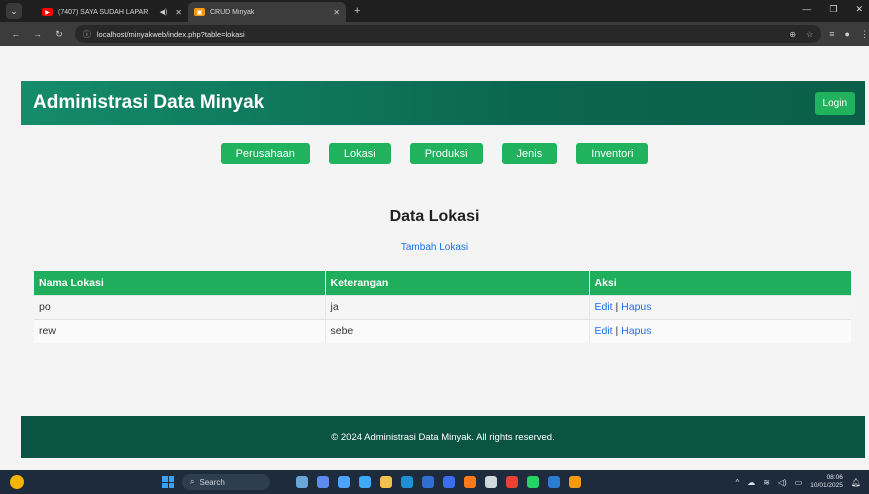  I want to click on nav-inventori: Inventori, so click(612, 153).